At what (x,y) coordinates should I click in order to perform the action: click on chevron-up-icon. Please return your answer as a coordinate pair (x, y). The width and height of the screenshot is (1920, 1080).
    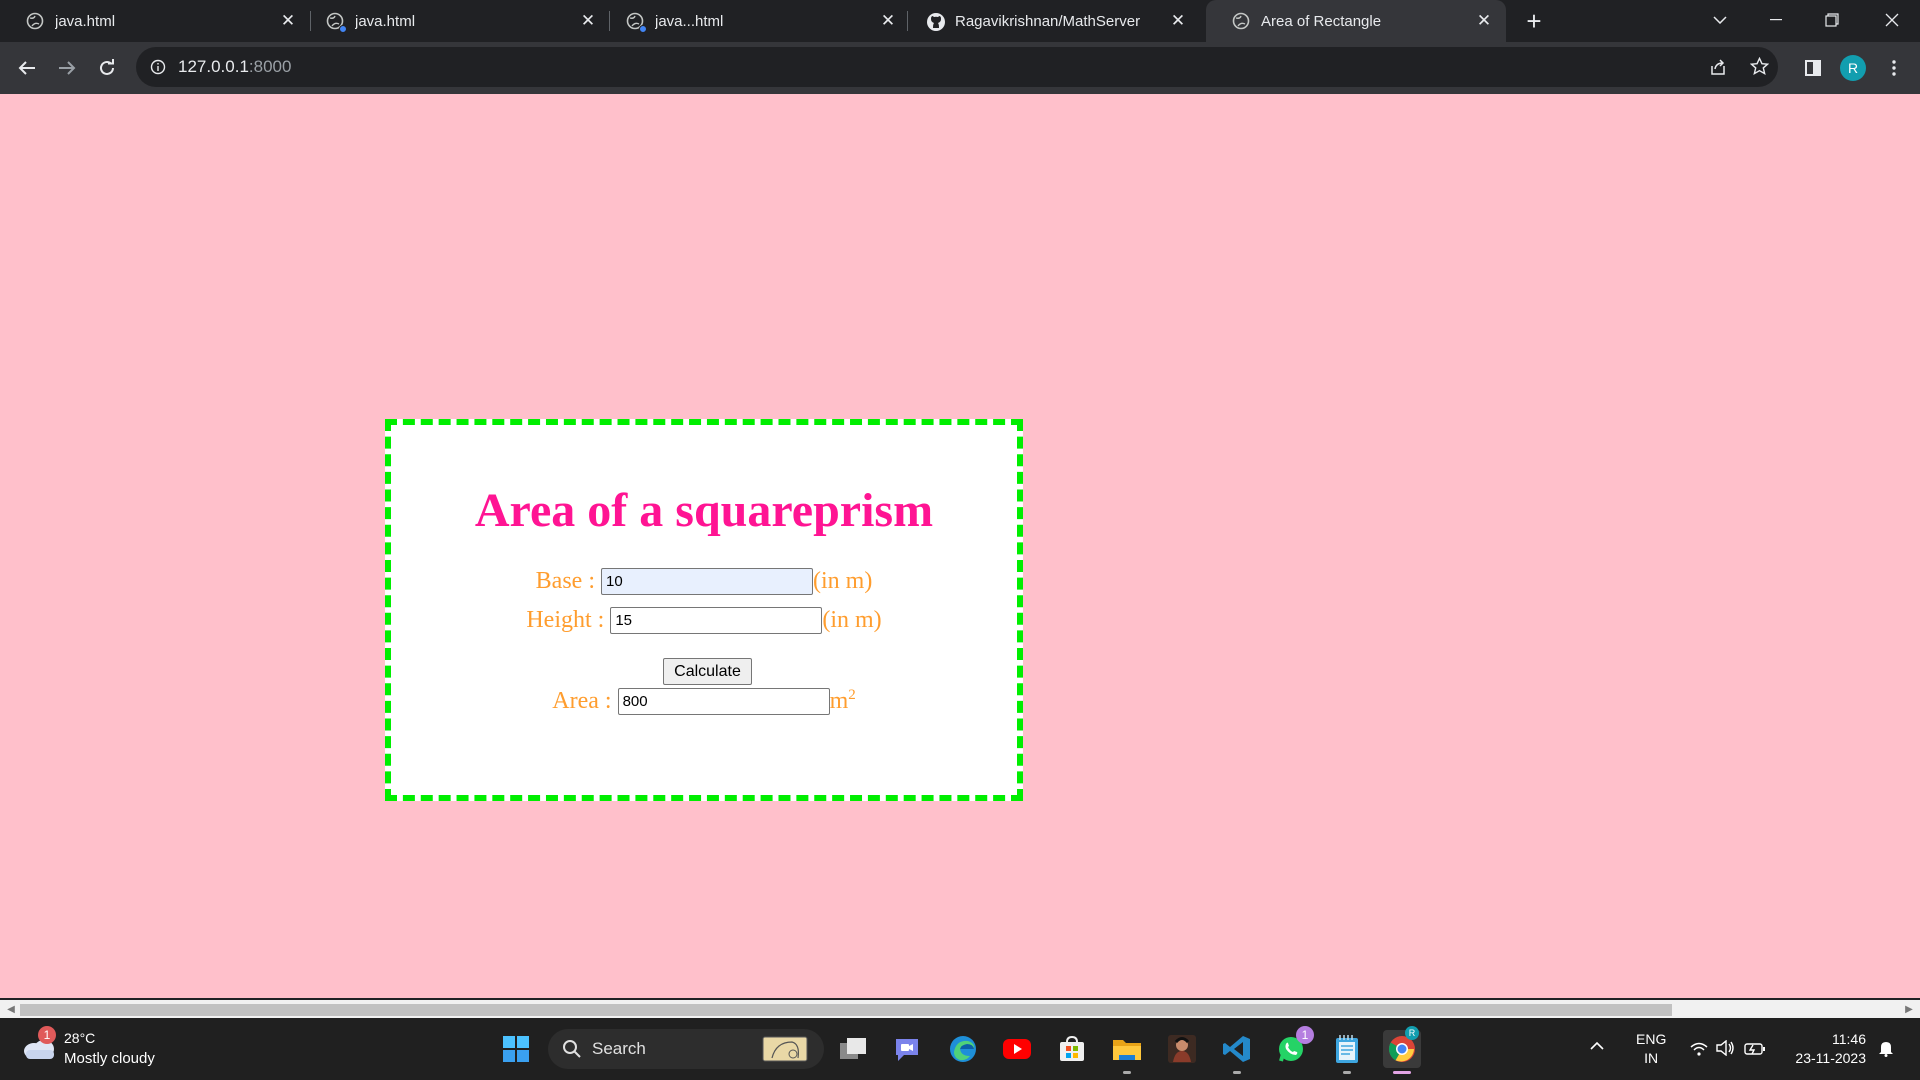
    Looking at the image, I should click on (1597, 1045).